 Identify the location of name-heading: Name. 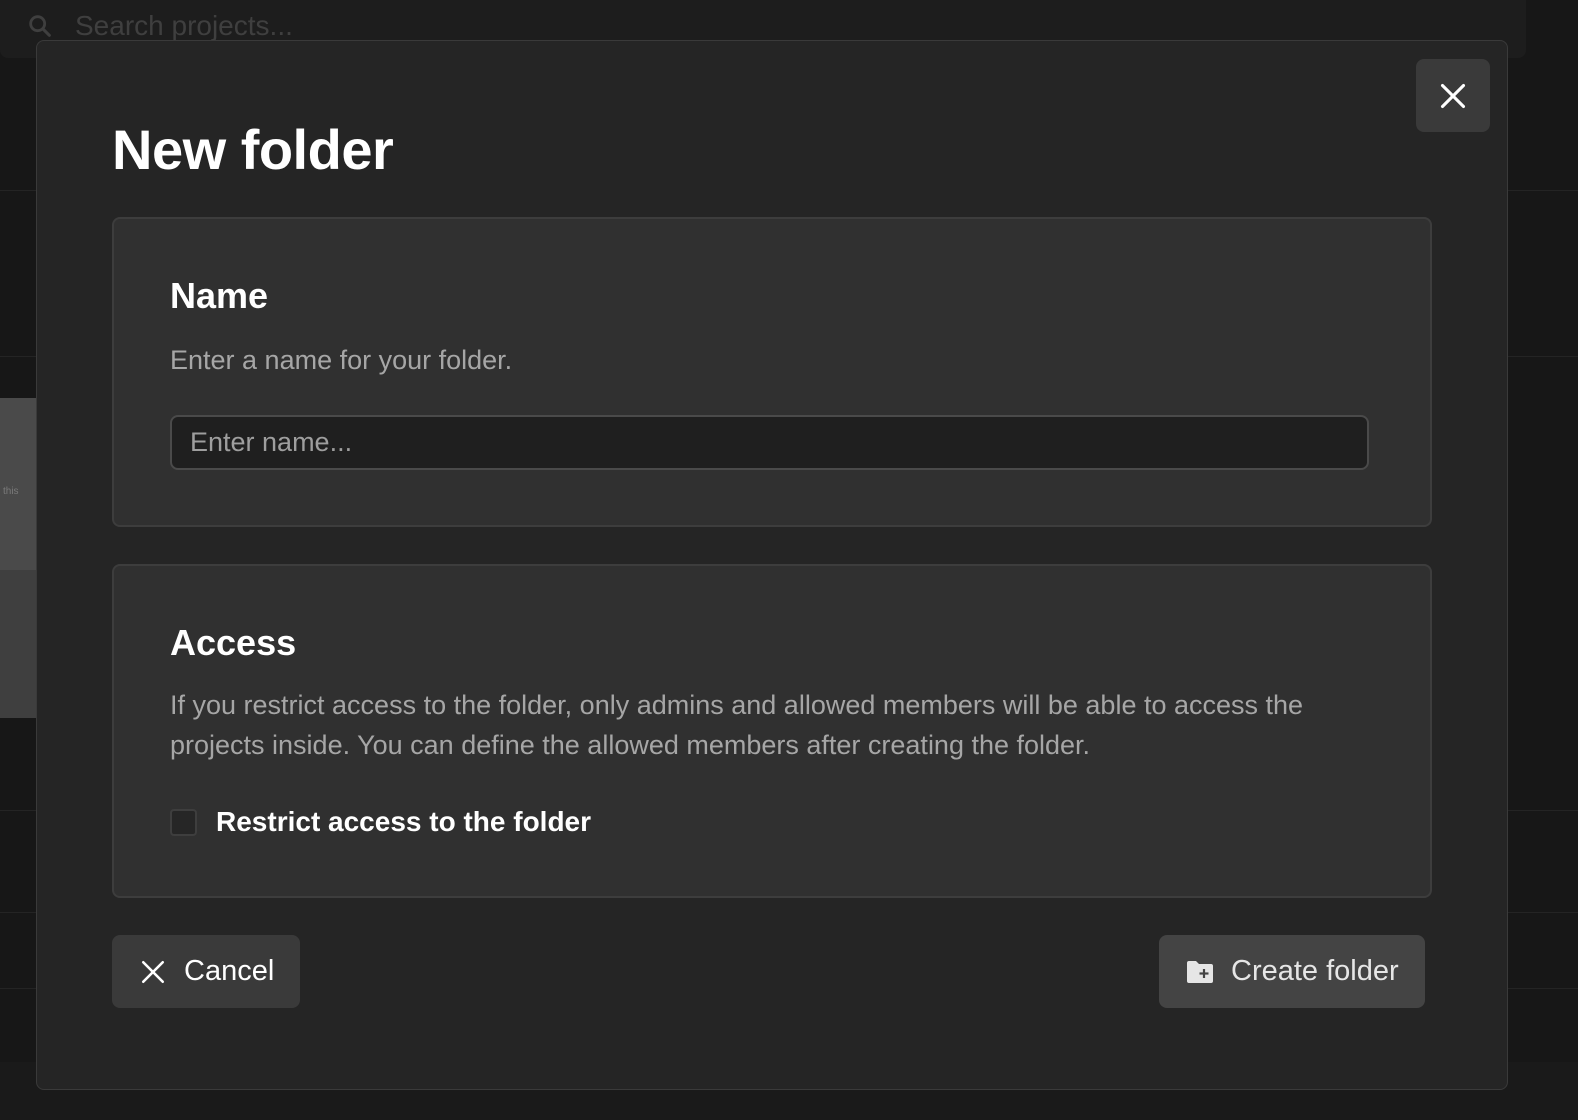
(219, 295).